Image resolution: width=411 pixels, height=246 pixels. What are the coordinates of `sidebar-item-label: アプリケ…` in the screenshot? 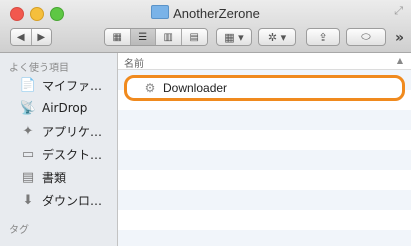 It's located at (72, 131).